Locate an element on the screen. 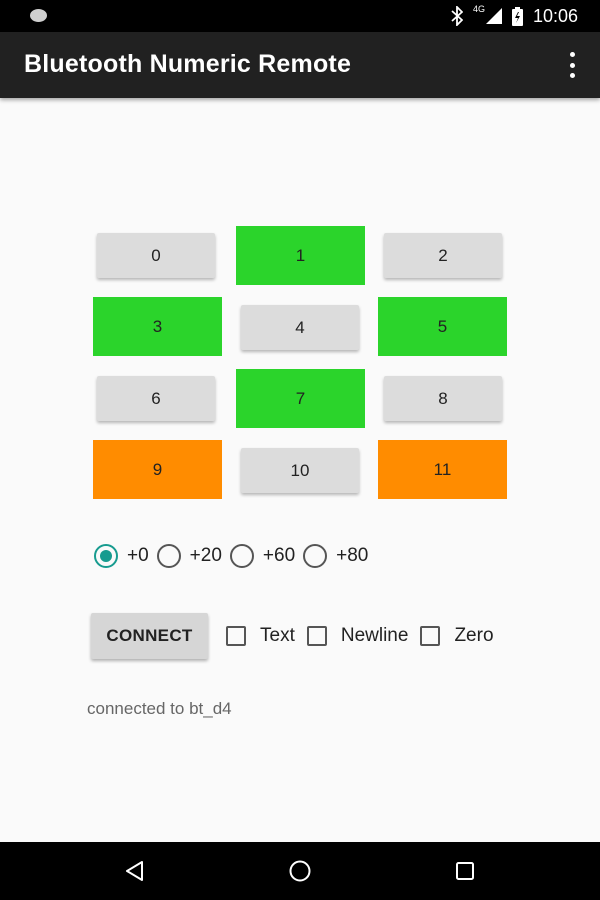  connection-status-text: connected to bt_d4 is located at coordinates (159, 708).